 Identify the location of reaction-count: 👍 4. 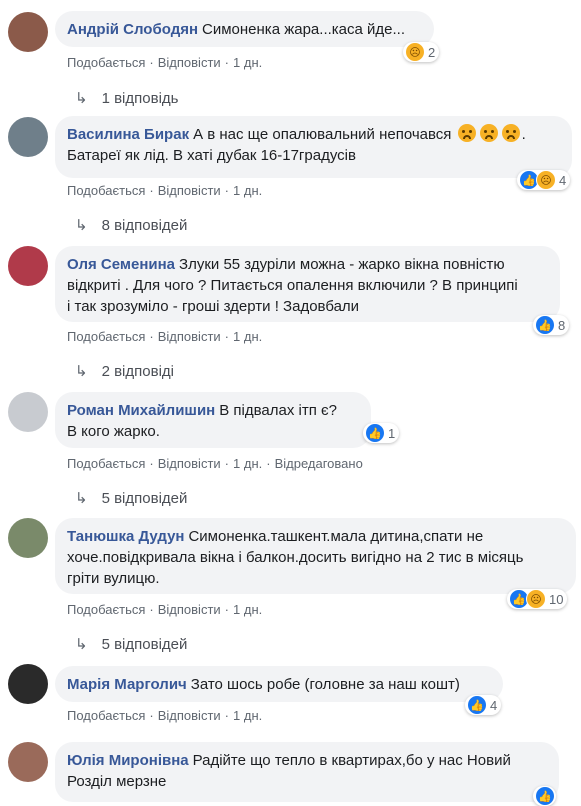
(483, 705).